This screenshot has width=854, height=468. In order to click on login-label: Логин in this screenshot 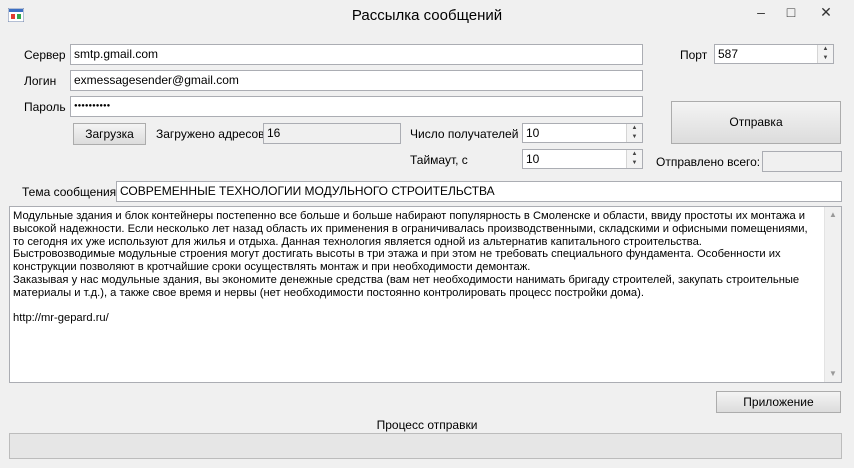, I will do `click(40, 81)`.